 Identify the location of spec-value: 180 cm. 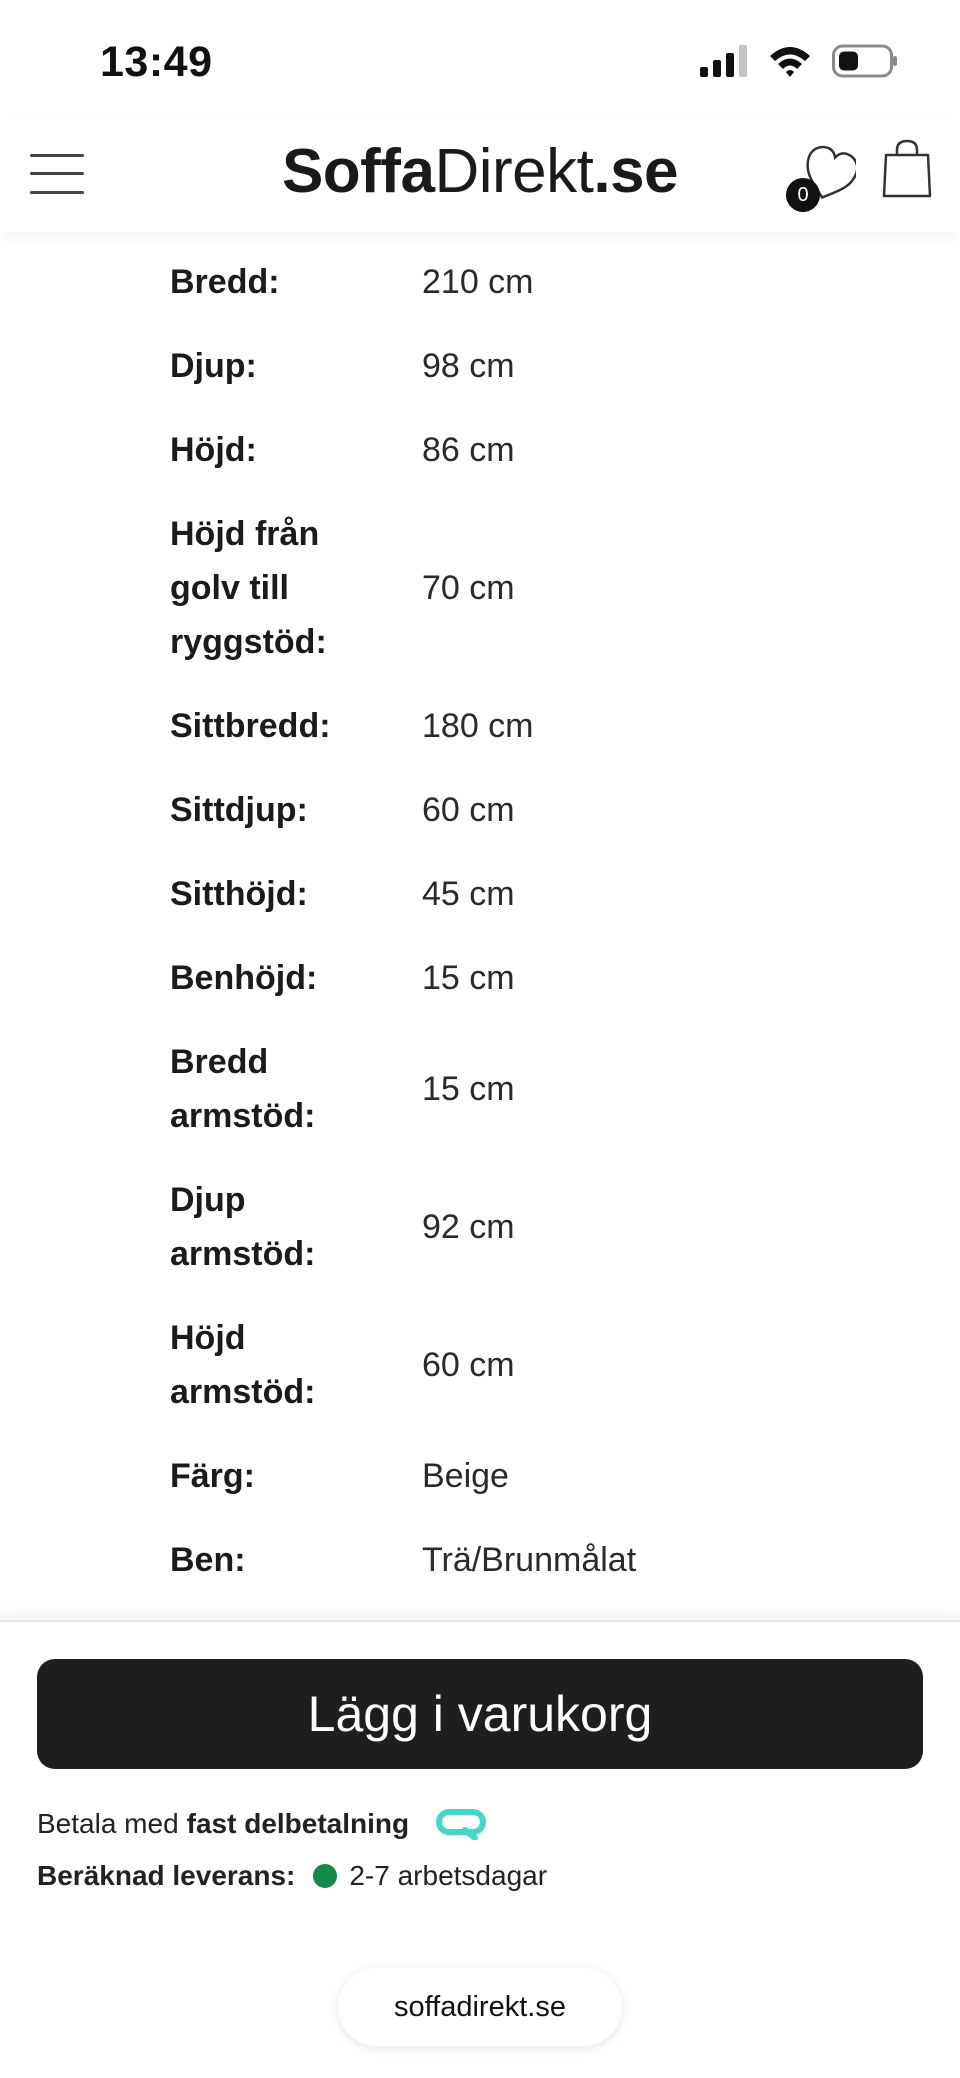
(478, 726).